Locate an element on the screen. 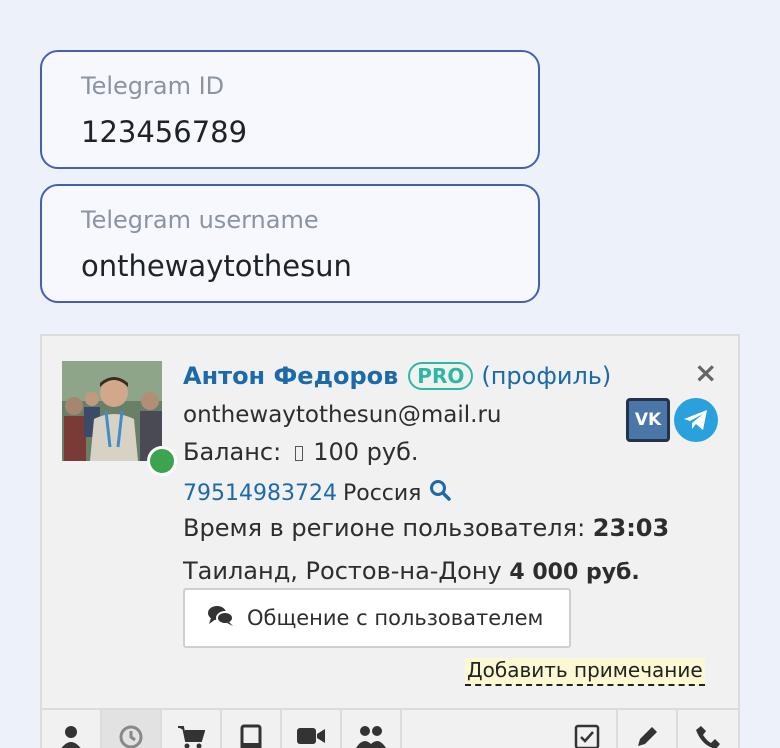 The height and width of the screenshot is (748, 780). region-time-row: Время в регионе пользователя: 23:03 is located at coordinates (426, 528).